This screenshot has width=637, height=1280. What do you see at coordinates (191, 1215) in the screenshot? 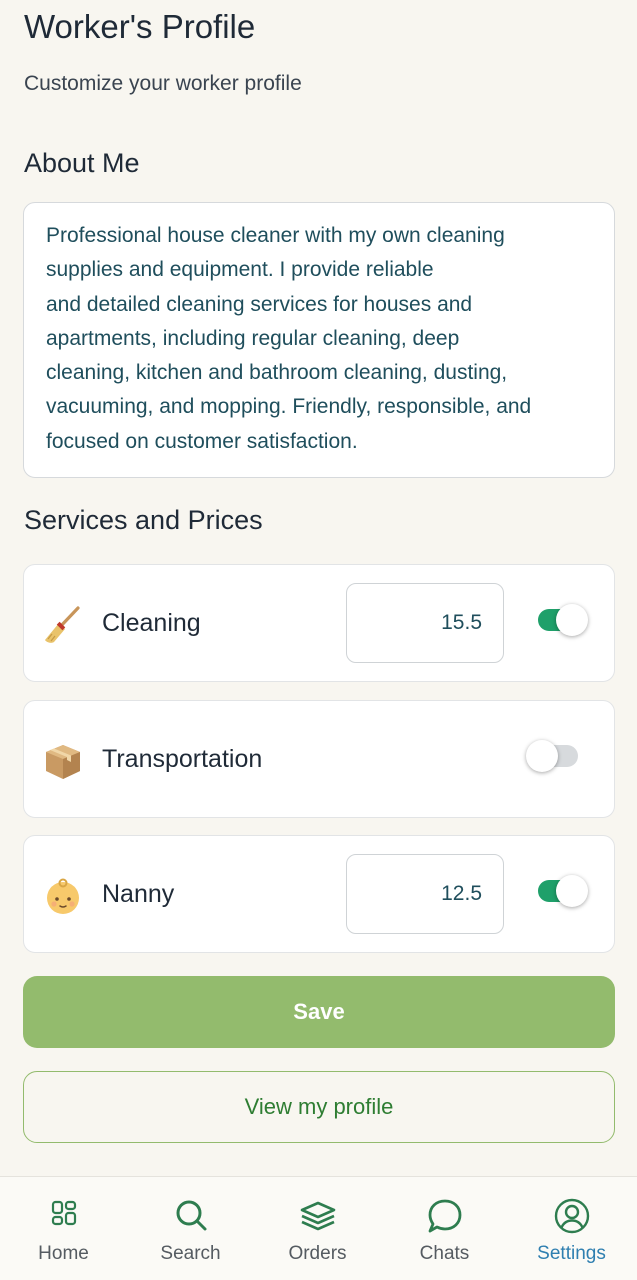
I see `search-icon` at bounding box center [191, 1215].